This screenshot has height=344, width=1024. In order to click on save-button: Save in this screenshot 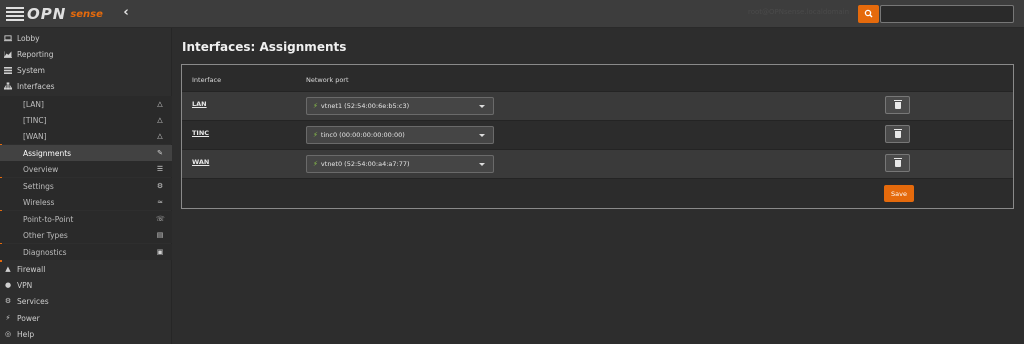, I will do `click(899, 193)`.